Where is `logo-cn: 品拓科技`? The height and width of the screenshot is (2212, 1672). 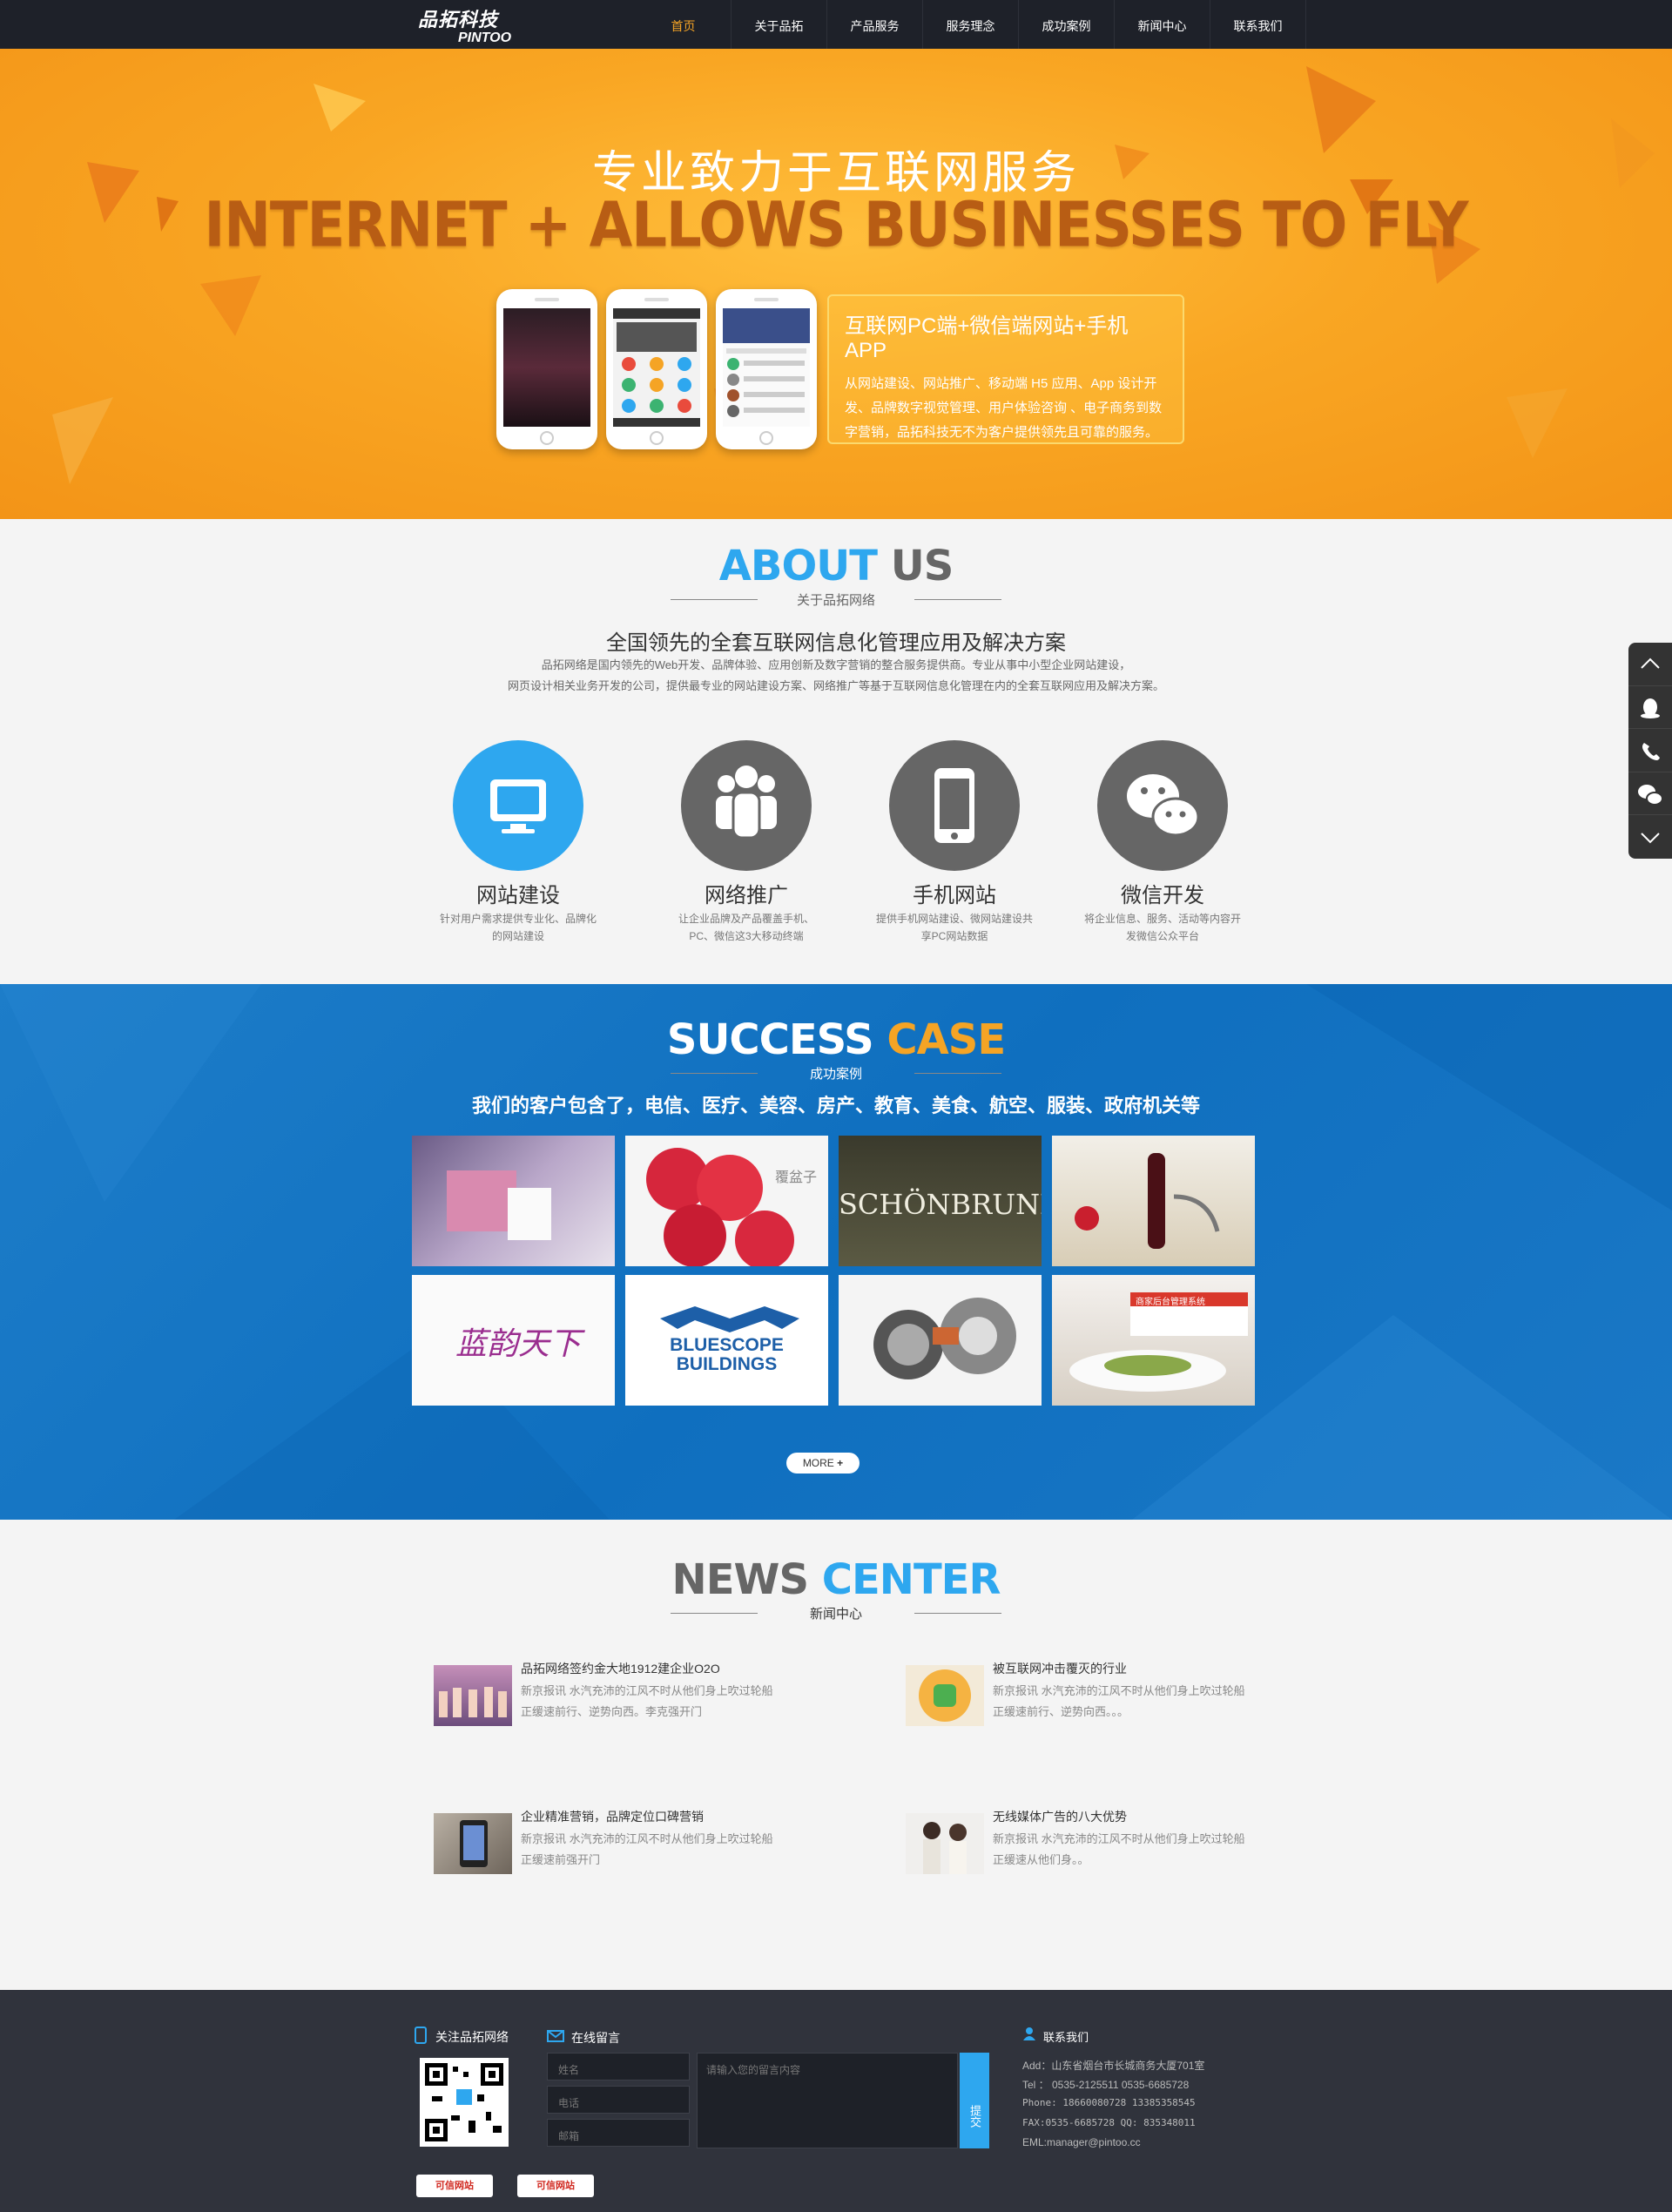 logo-cn: 品拓科技 is located at coordinates (458, 20).